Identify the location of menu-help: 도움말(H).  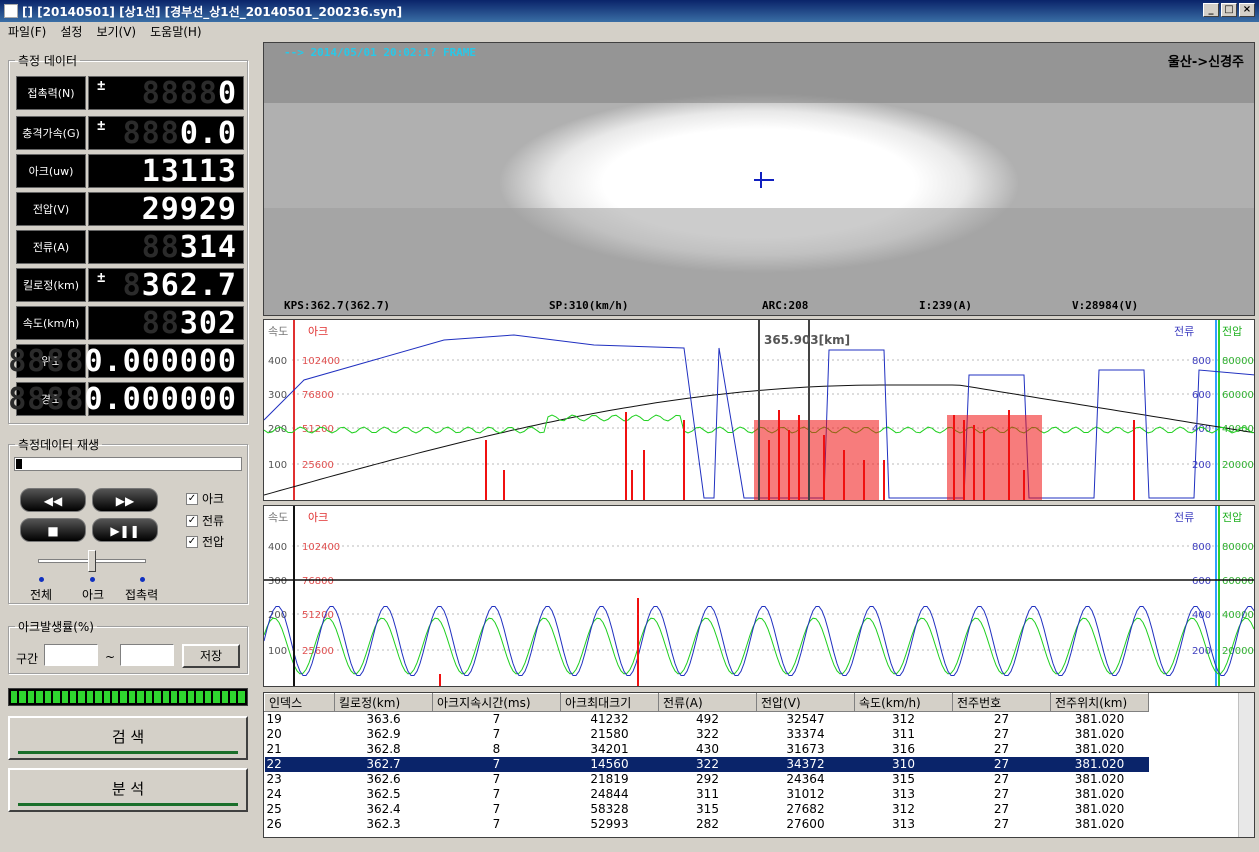
(176, 31).